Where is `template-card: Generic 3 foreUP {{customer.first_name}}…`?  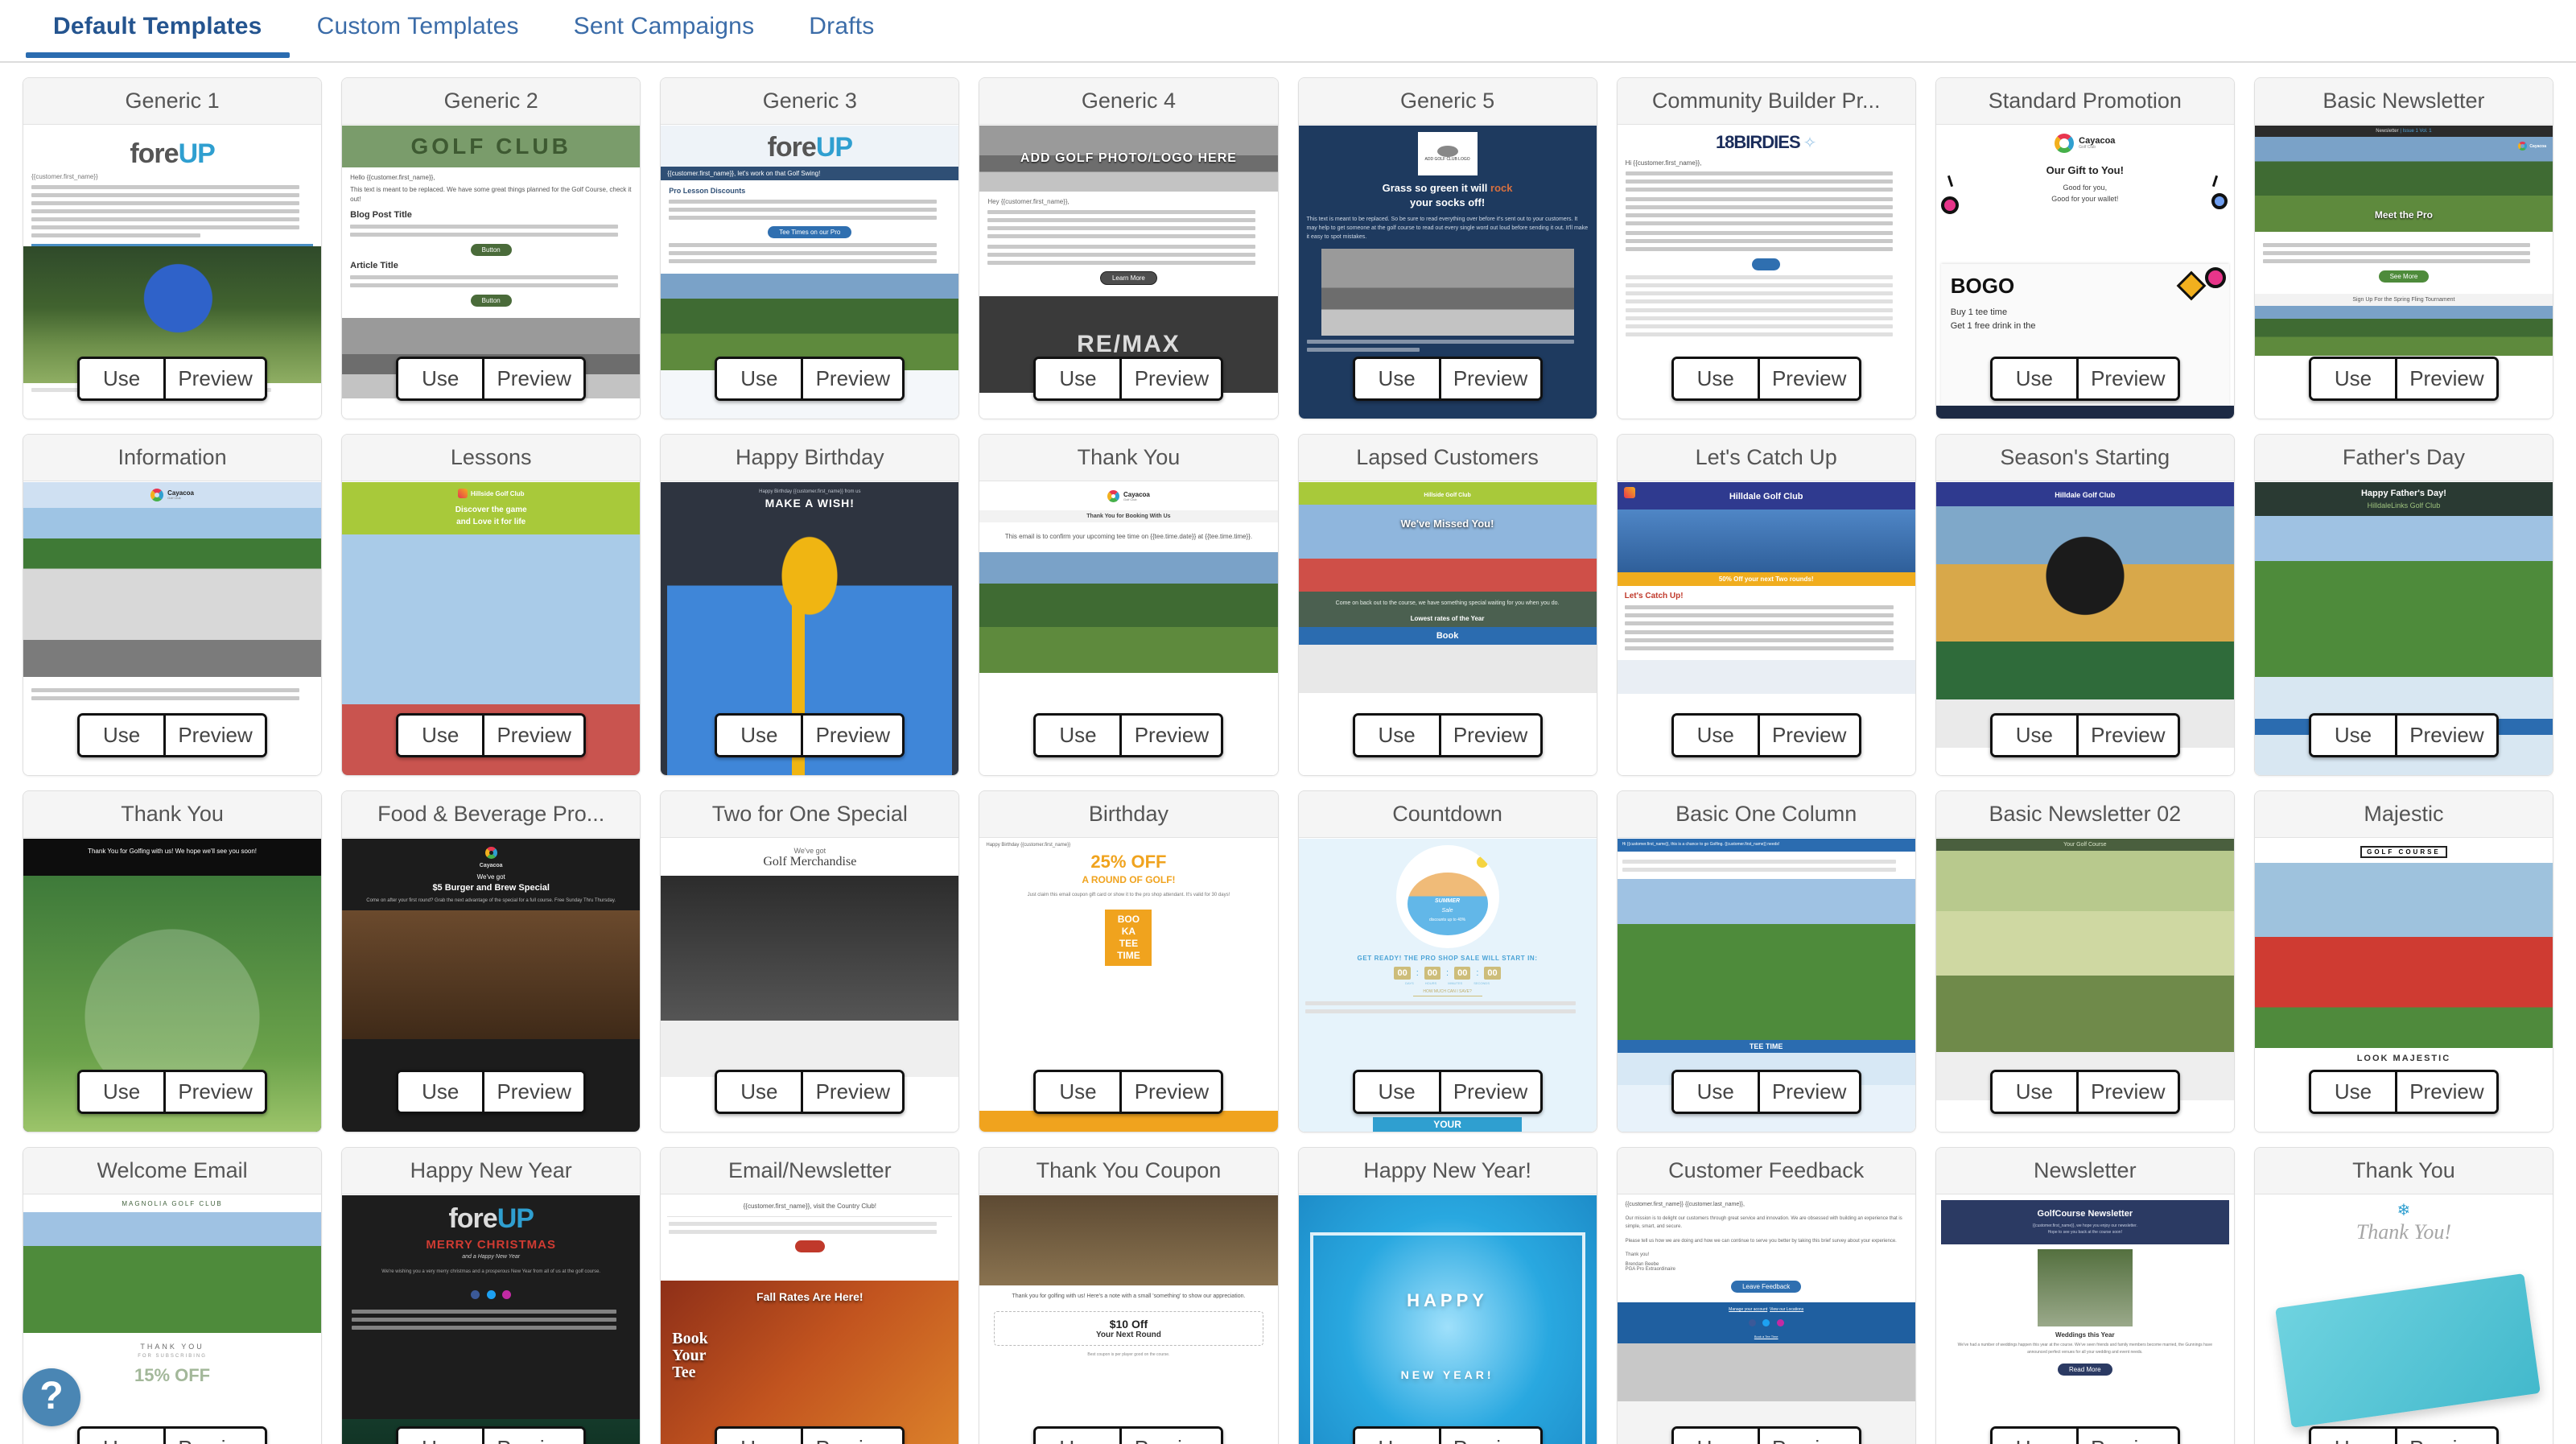
template-card: Generic 3 foreUP {{customer.first_name}}… is located at coordinates (810, 248).